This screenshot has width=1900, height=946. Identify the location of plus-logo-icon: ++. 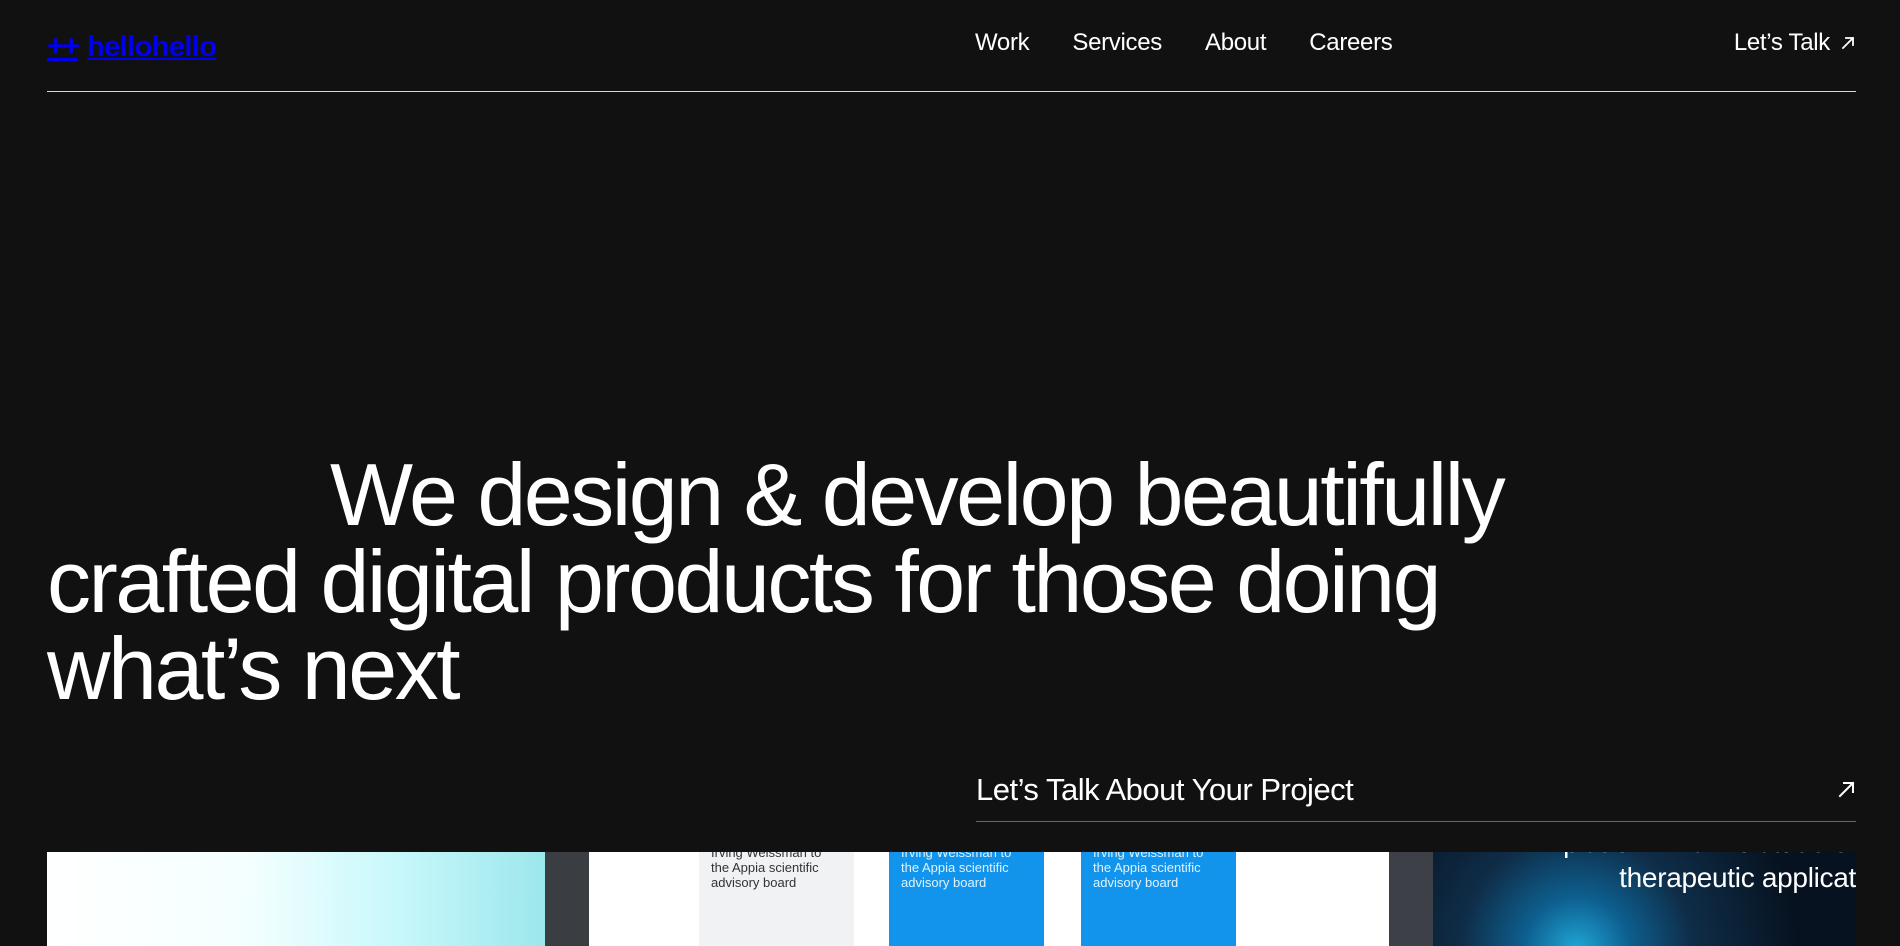
(63, 46).